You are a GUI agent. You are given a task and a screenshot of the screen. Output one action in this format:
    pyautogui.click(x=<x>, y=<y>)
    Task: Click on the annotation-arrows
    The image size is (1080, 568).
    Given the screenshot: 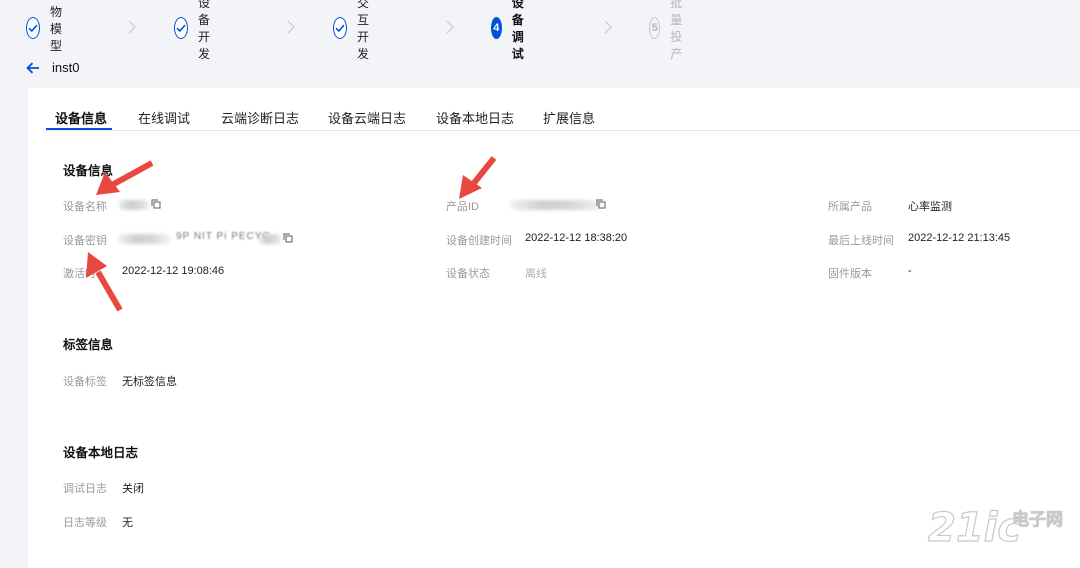 What is the action you would take?
    pyautogui.click(x=291, y=234)
    